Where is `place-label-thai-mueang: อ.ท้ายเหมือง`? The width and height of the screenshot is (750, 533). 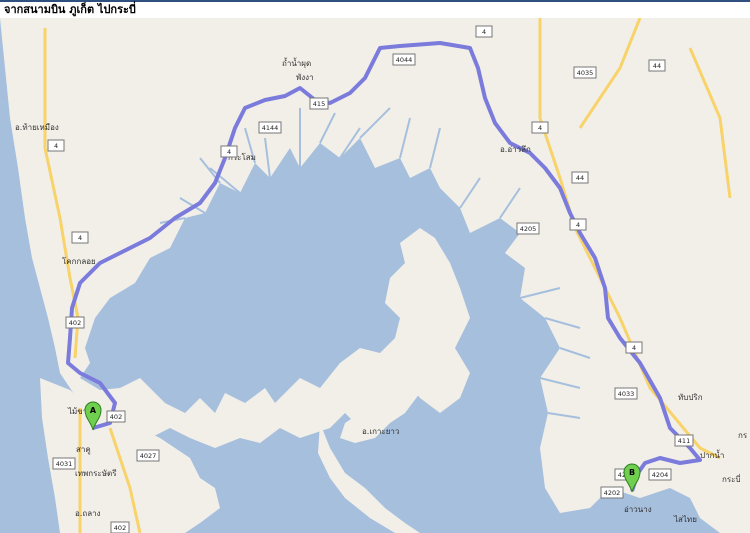
place-label-thai-mueang: อ.ท้ายเหมือง is located at coordinates (37, 127).